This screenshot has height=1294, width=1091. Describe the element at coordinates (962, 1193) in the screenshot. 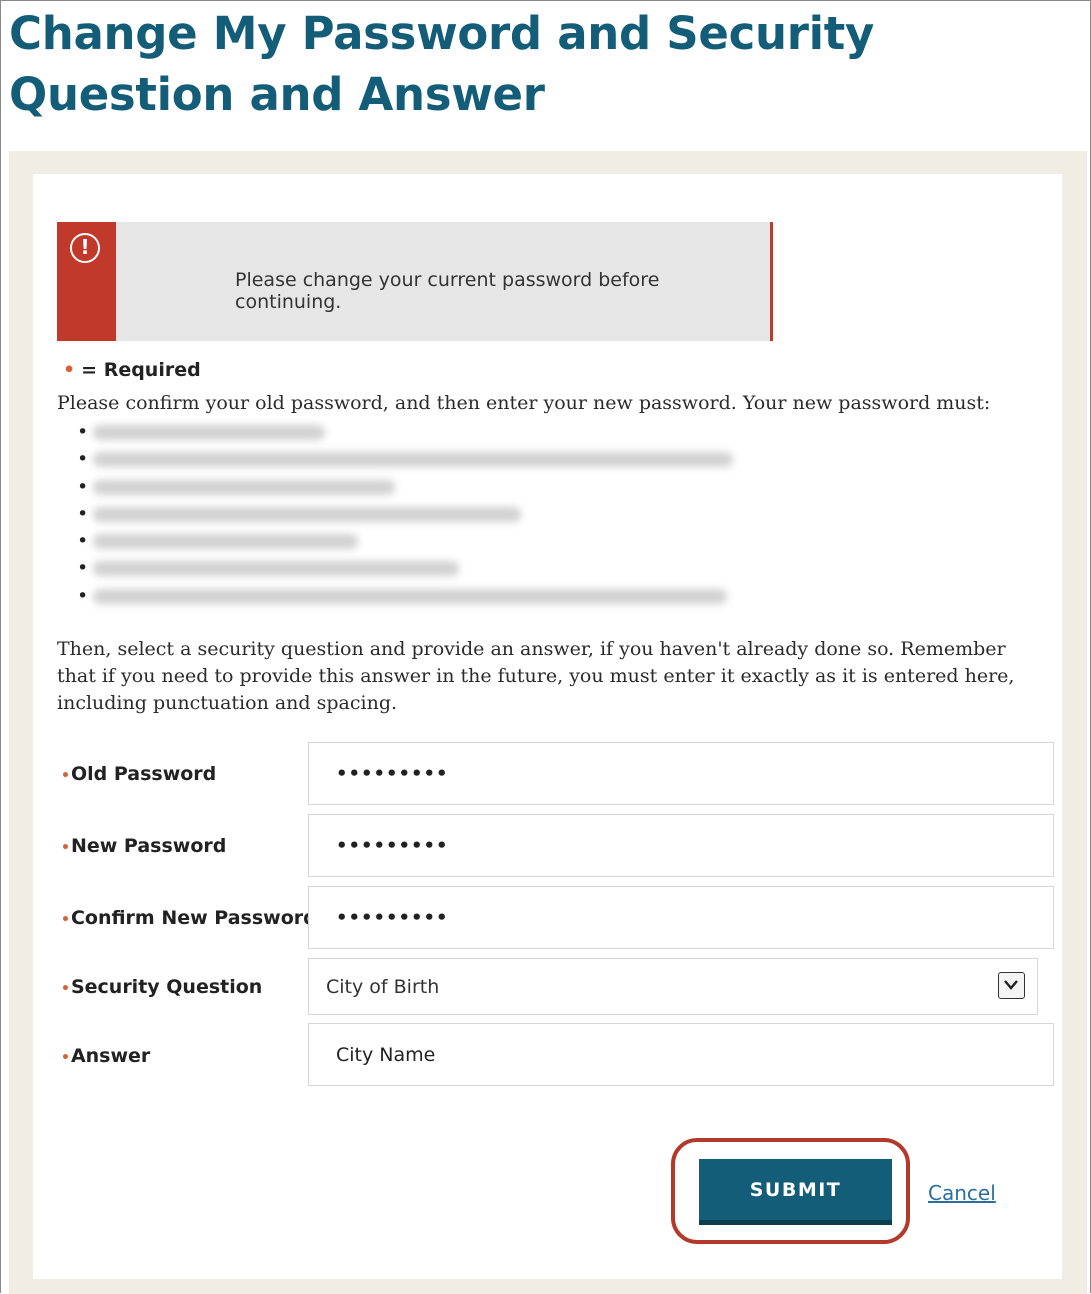

I see `cancel-link: Cancel` at that location.